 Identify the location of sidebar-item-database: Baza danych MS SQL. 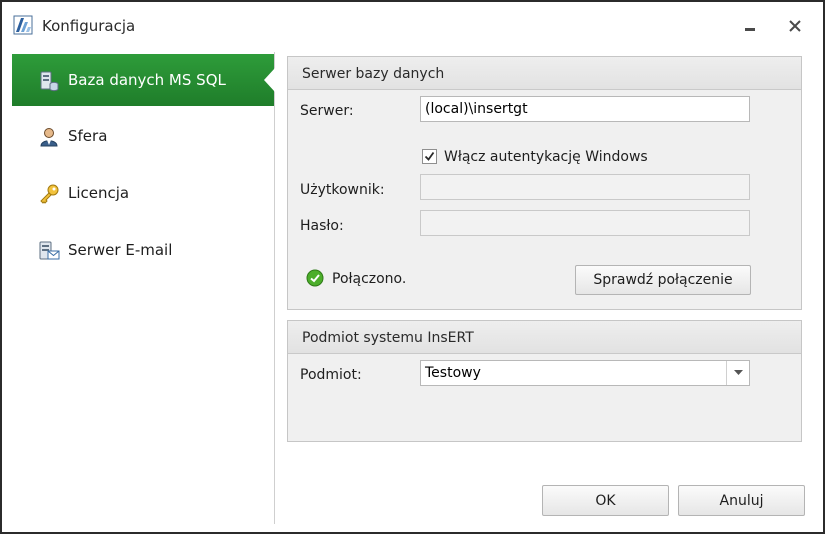
(143, 80).